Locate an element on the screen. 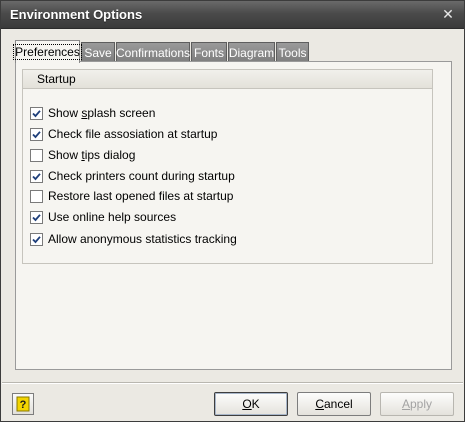  help-button: ? is located at coordinates (23, 404).